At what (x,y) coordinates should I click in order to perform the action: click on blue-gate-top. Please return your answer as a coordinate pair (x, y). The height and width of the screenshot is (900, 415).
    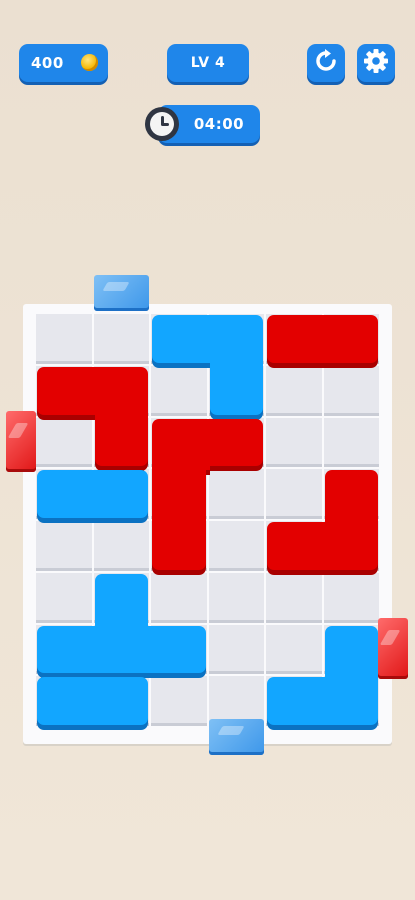
    Looking at the image, I should click on (121, 293).